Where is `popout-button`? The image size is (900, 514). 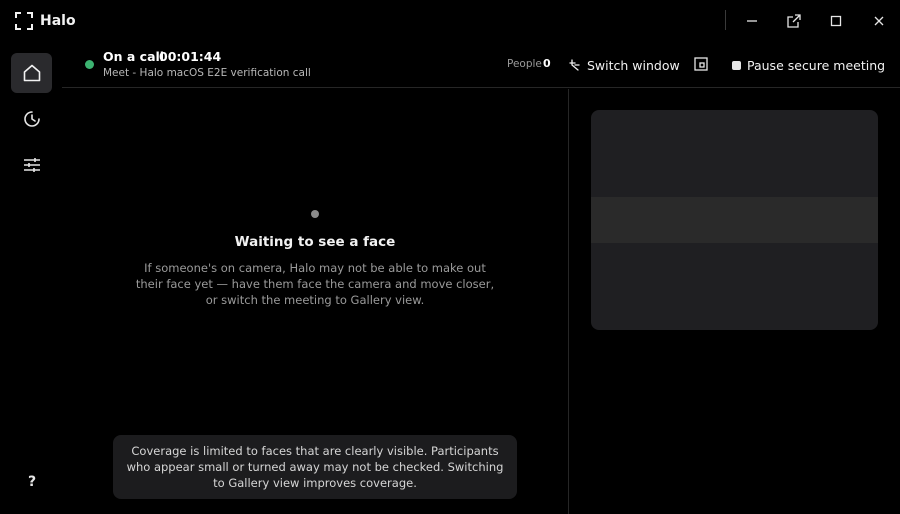 popout-button is located at coordinates (794, 21).